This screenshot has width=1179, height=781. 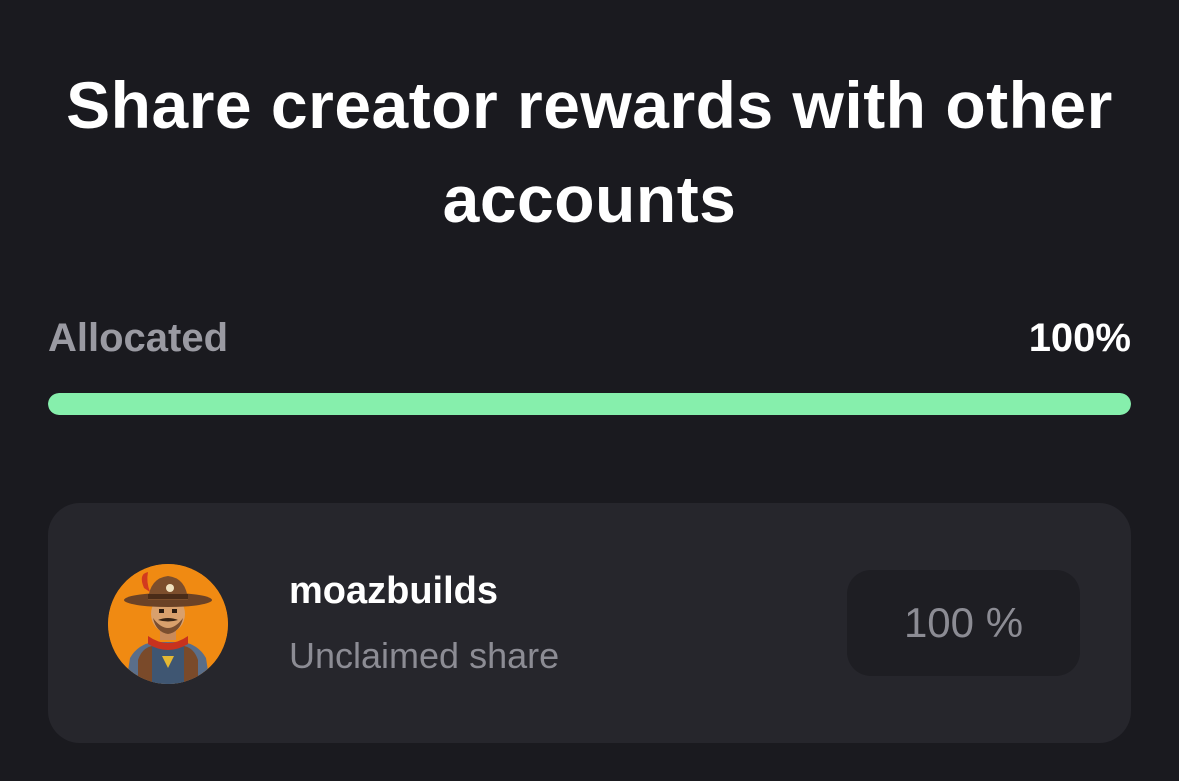 I want to click on allocation-progress-fill, so click(x=589, y=404).